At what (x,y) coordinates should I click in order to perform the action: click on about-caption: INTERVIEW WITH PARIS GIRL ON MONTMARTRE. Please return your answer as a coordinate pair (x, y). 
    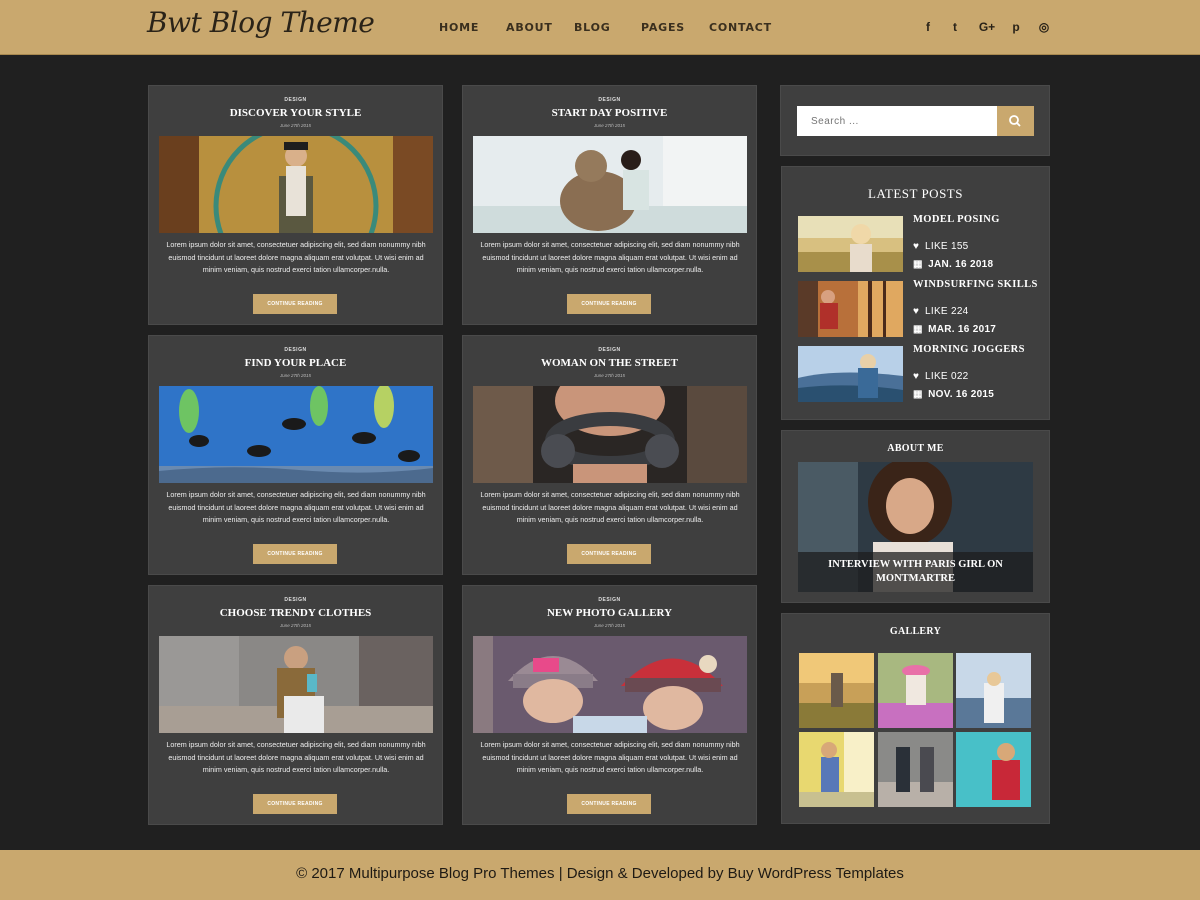
    Looking at the image, I should click on (915, 572).